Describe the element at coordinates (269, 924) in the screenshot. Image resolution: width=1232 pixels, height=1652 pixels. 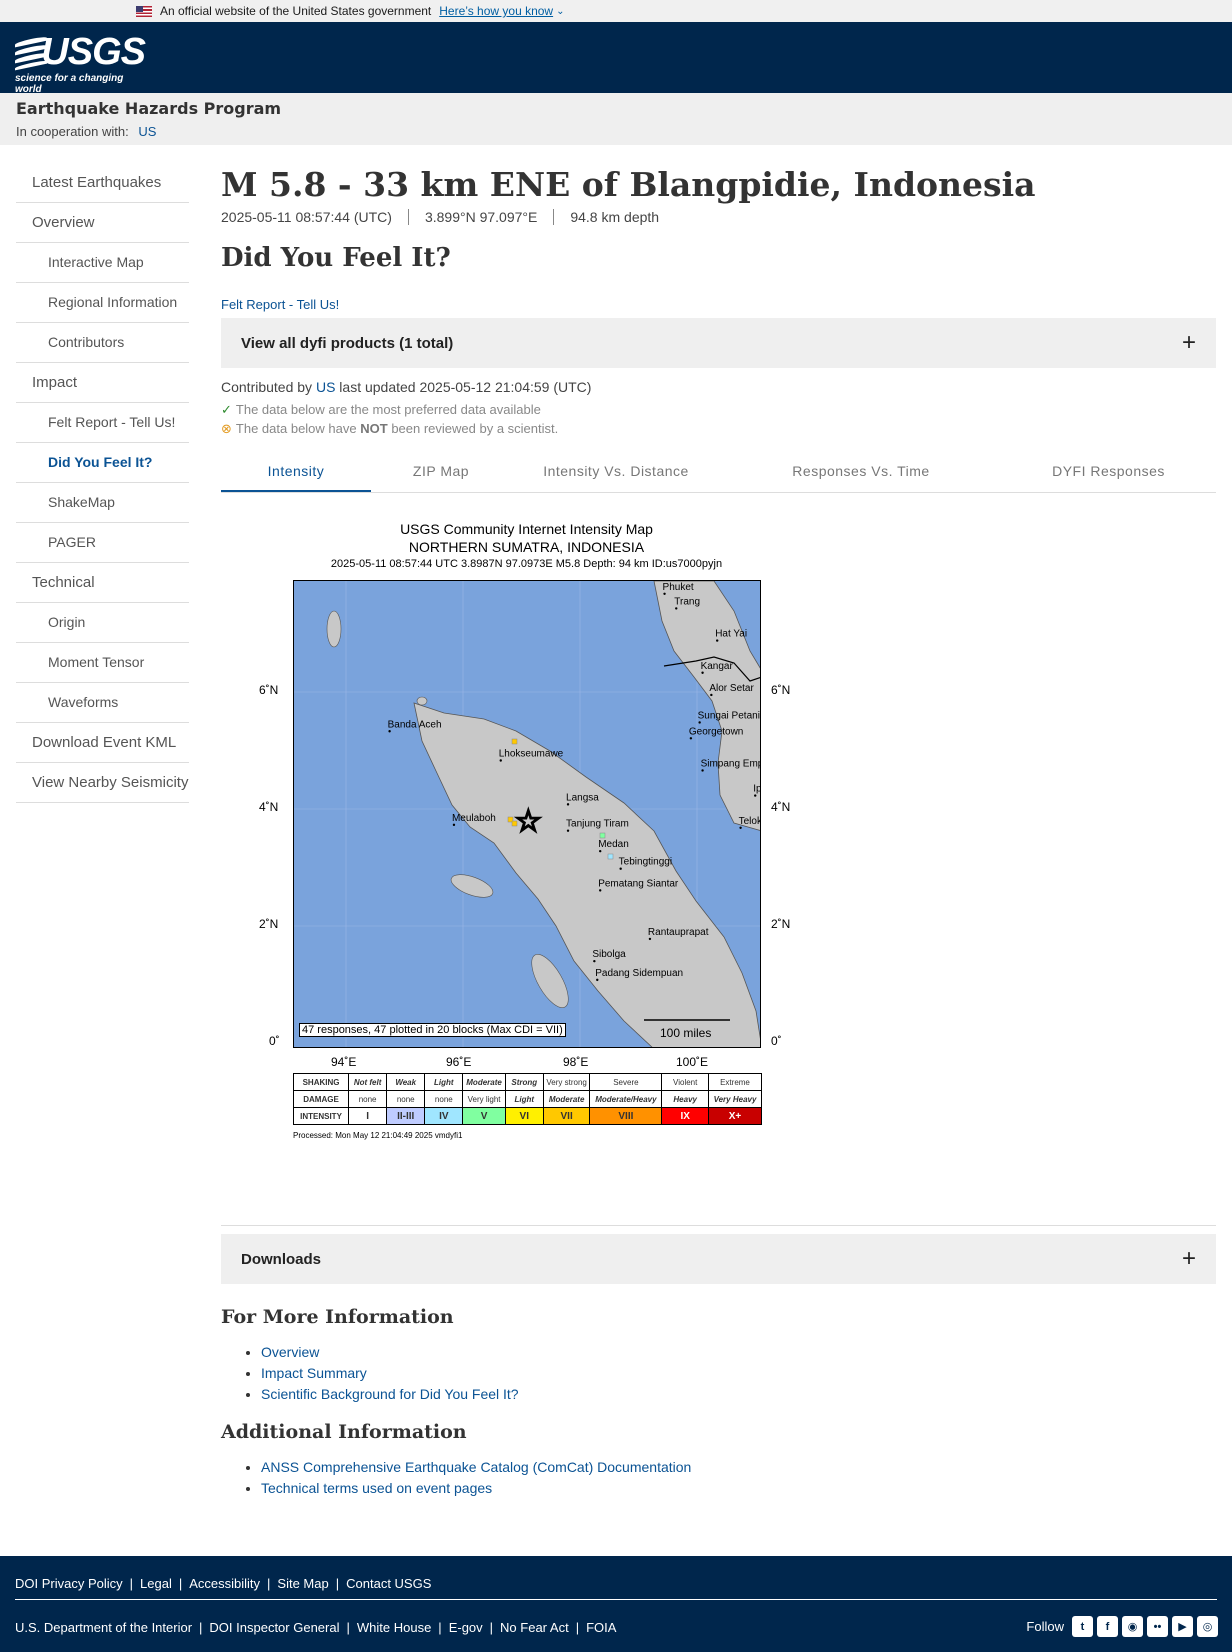
I see `lat-tick-label: 2˚N` at that location.